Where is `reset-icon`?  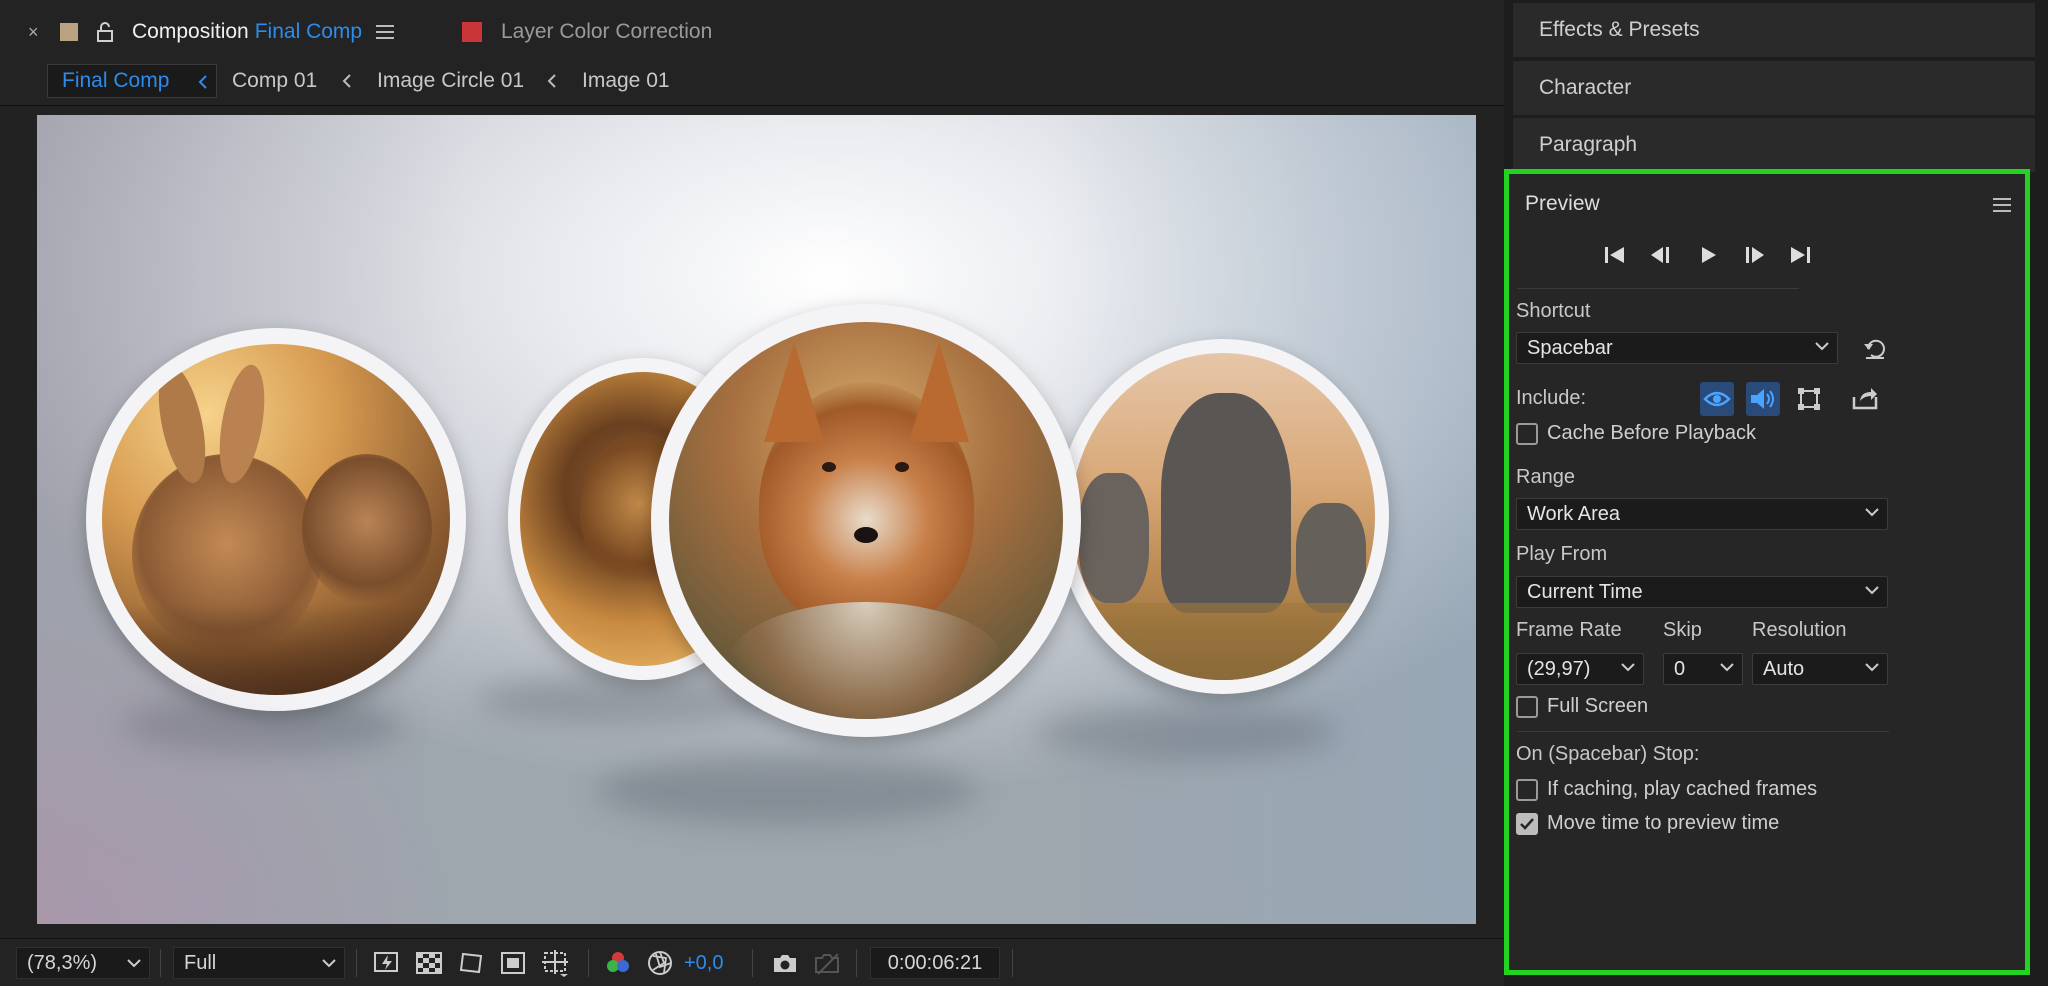
reset-icon is located at coordinates (1875, 349).